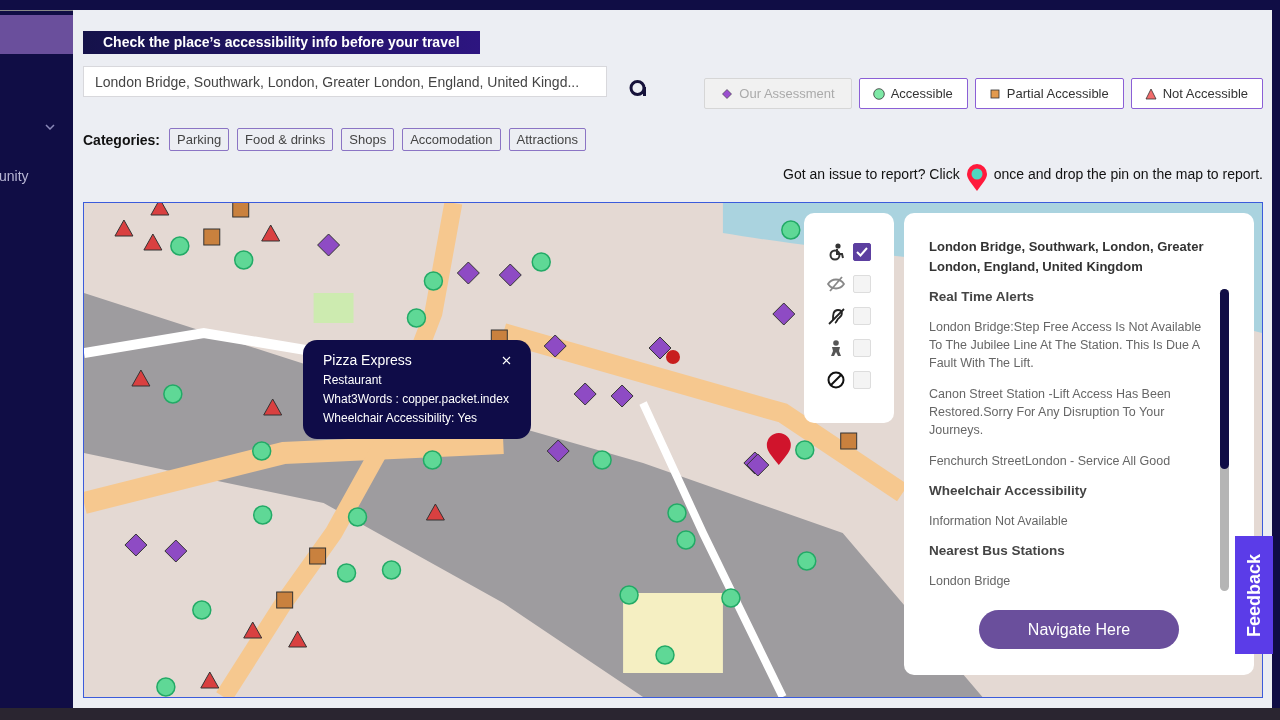 This screenshot has width=1280, height=720. Describe the element at coordinates (836, 284) in the screenshot. I see `eye-slash-icon` at that location.